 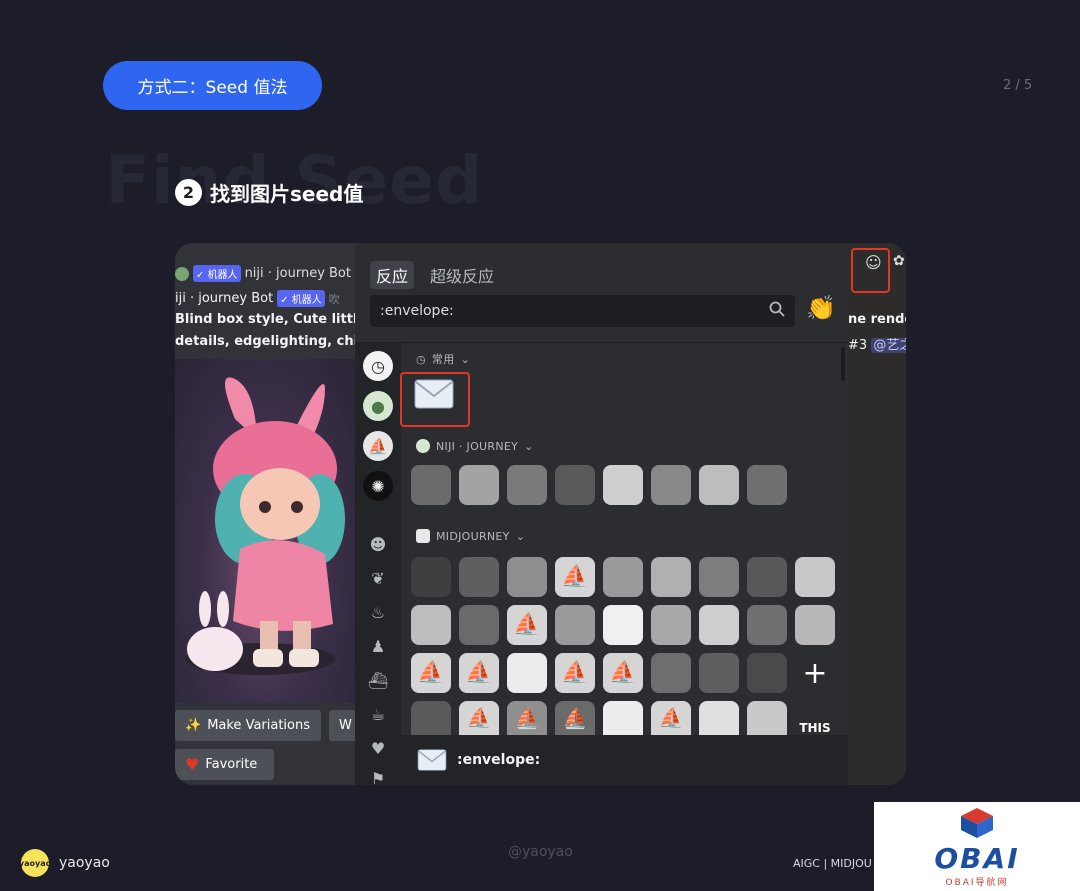 I want to click on section-frequent: ◷ 常用 ⌄, so click(x=443, y=359).